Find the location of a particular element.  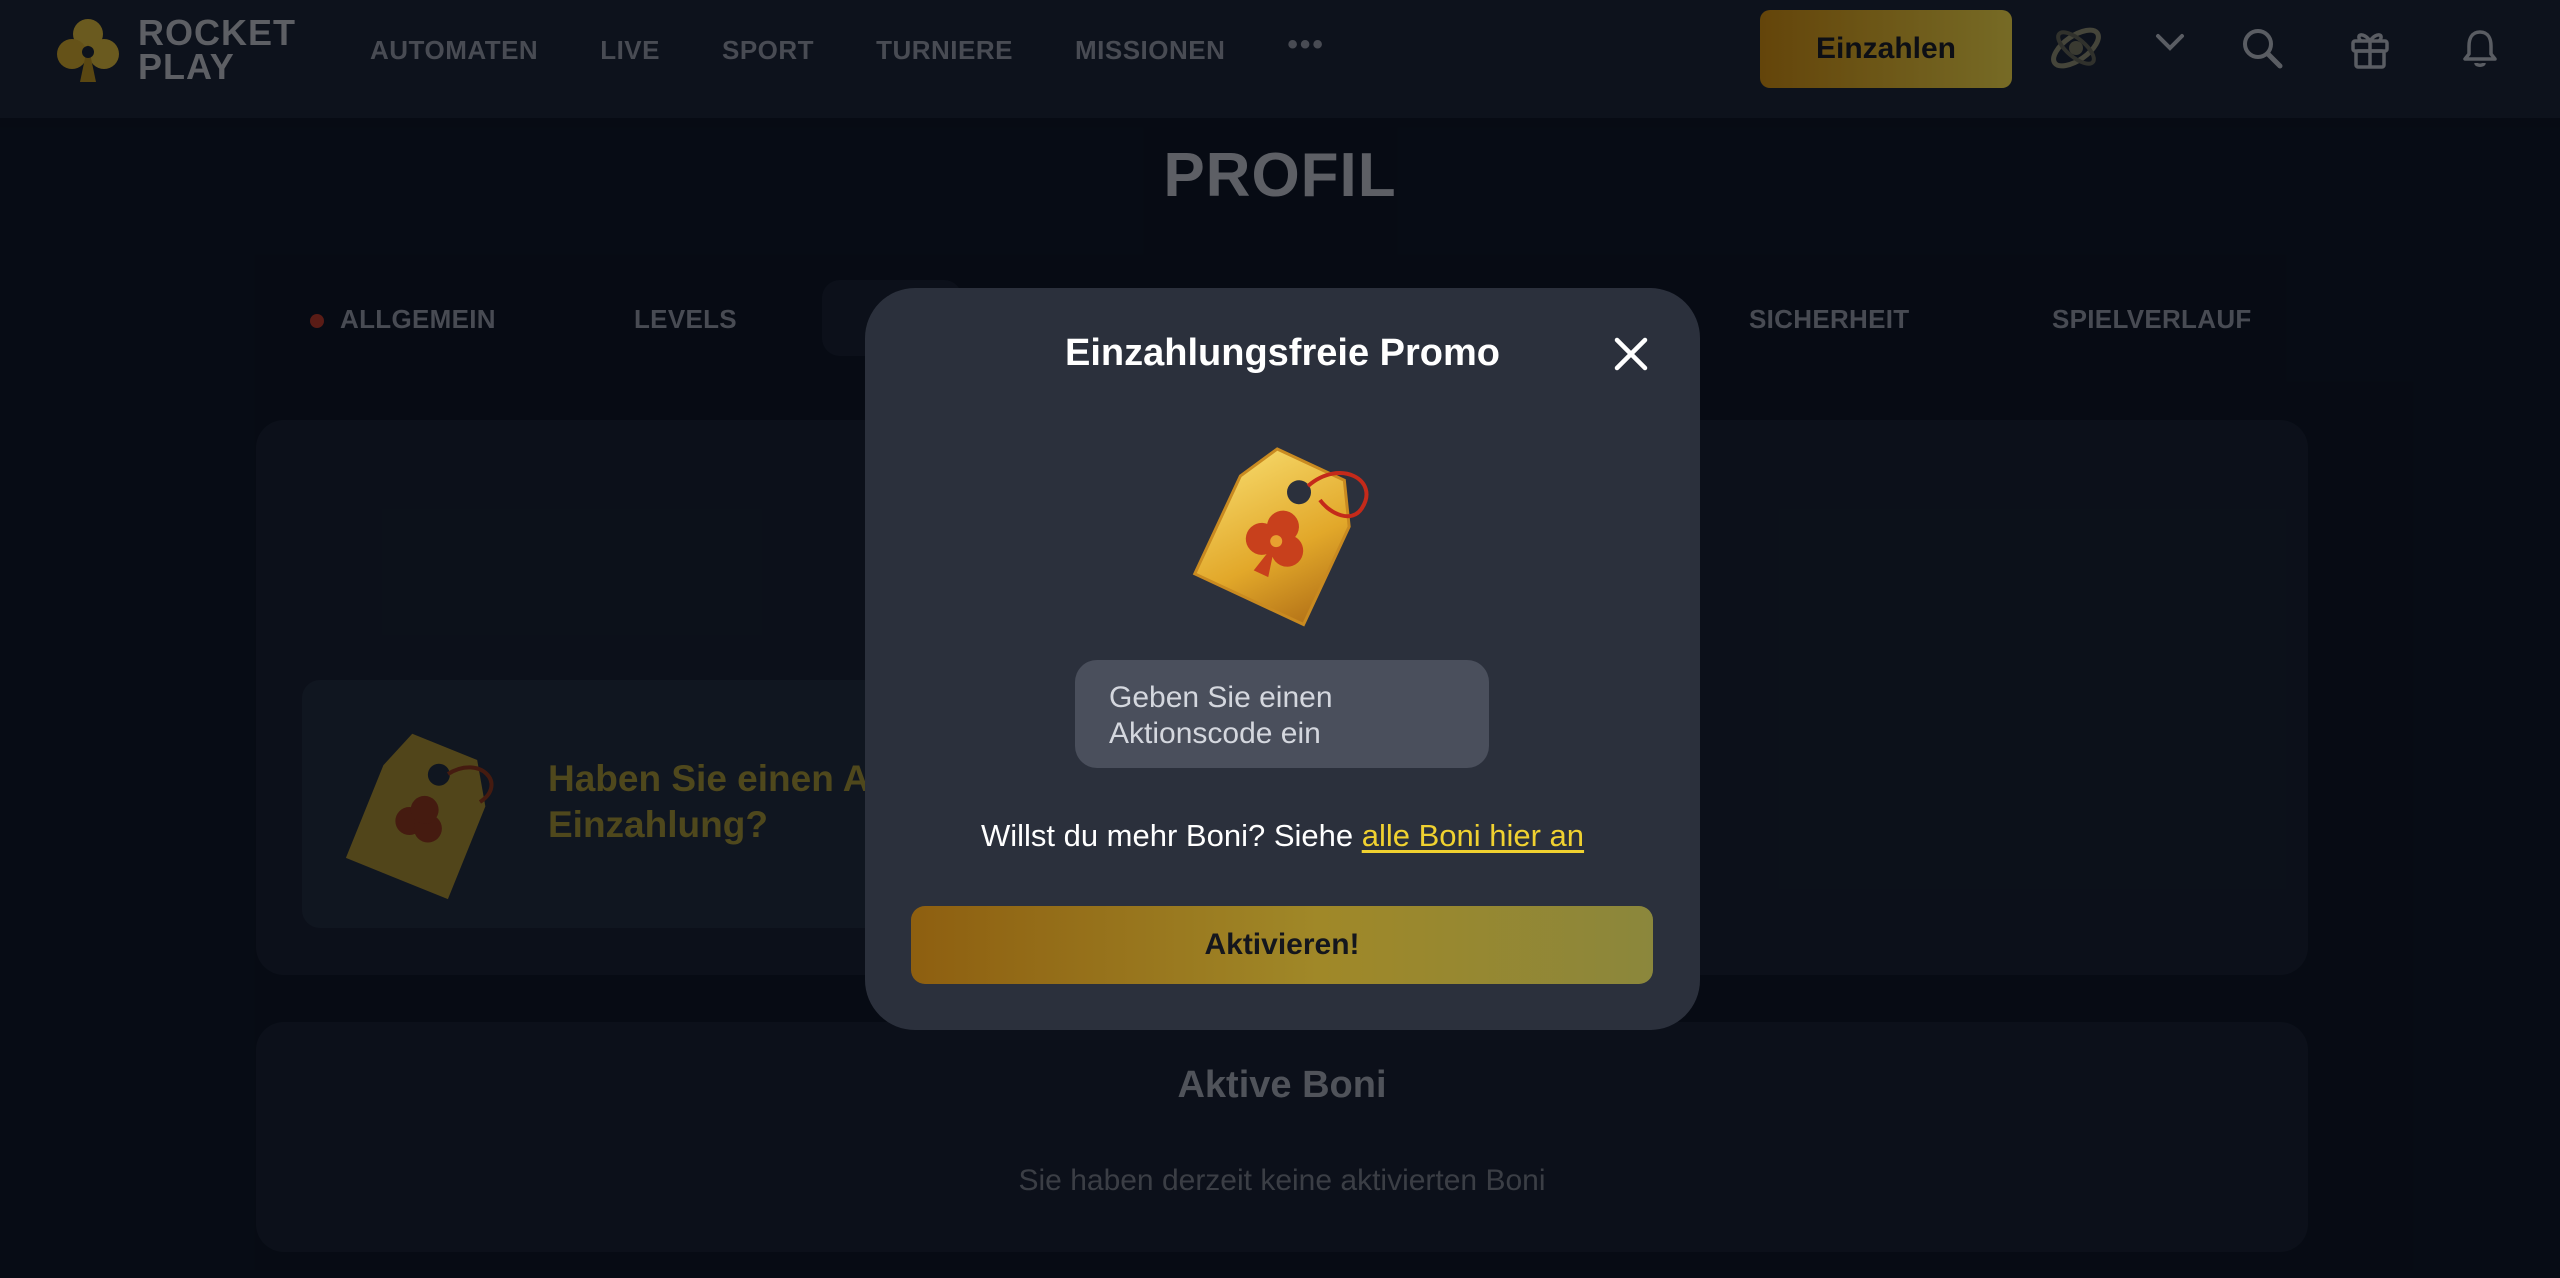

activate-button: Aktivieren! is located at coordinates (1282, 945).